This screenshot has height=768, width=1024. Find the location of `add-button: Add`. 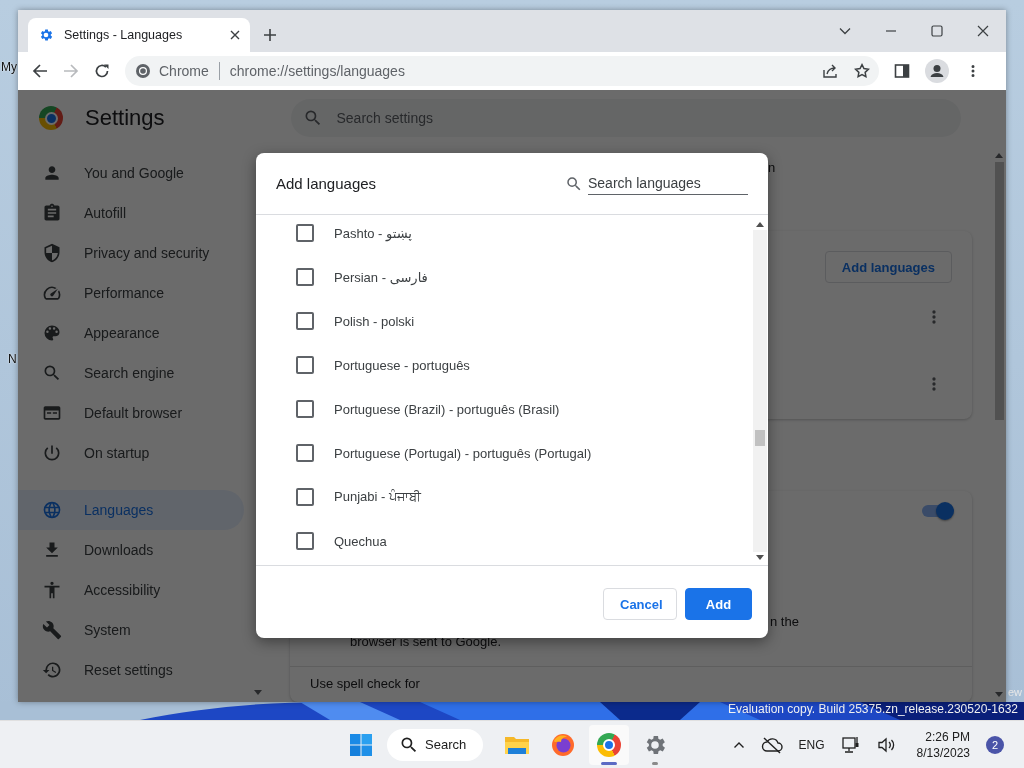

add-button: Add is located at coordinates (718, 604).